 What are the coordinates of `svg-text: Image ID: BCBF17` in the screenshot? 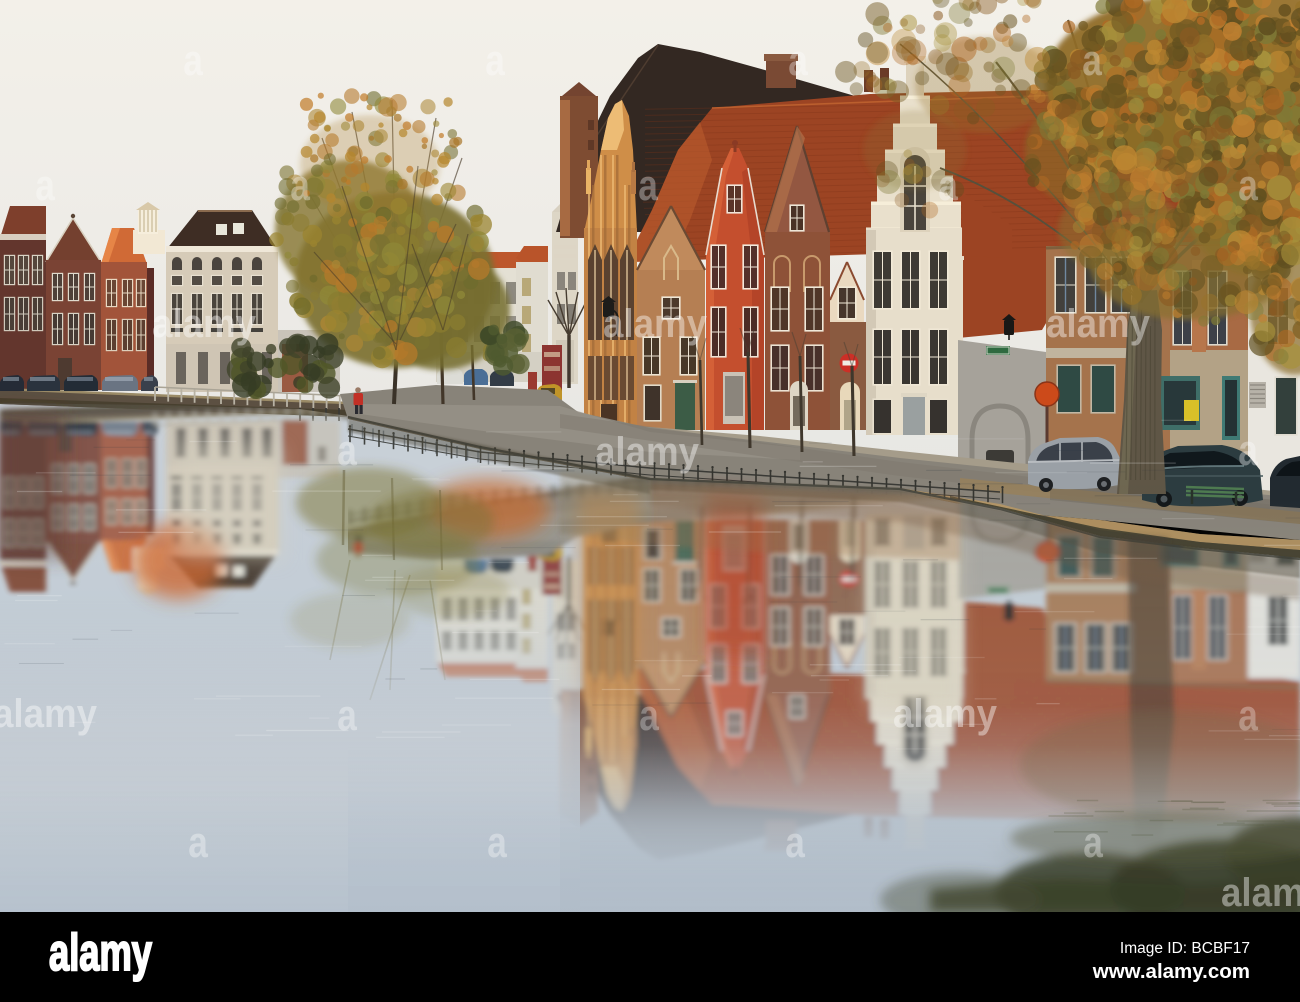 It's located at (1185, 948).